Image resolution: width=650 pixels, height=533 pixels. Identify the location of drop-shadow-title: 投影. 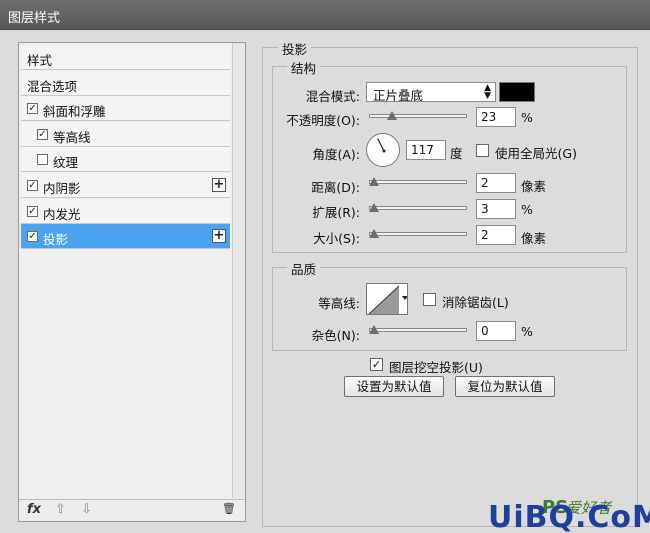
(295, 48).